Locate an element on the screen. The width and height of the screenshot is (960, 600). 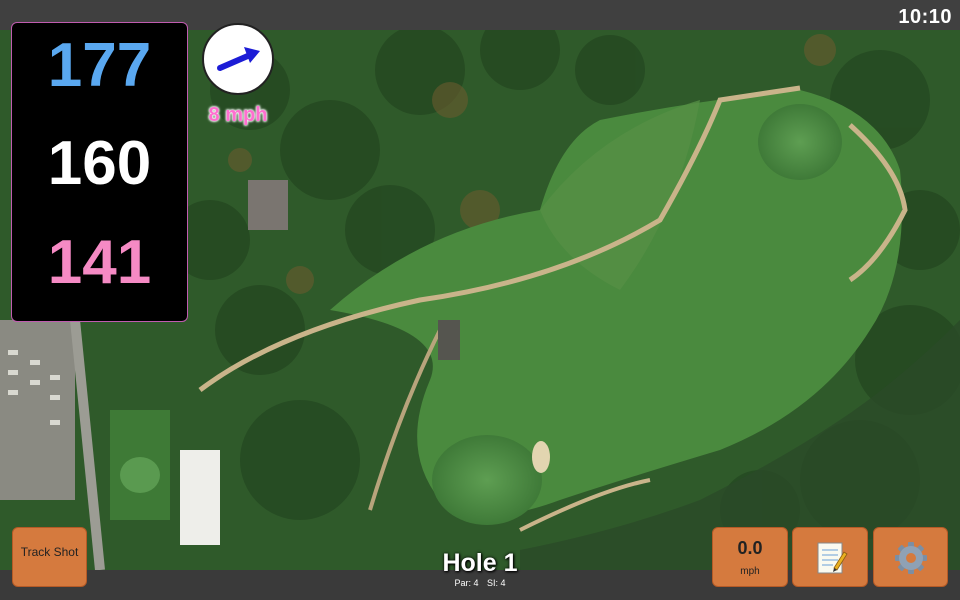
si-label: SI: 4 is located at coordinates (496, 583).